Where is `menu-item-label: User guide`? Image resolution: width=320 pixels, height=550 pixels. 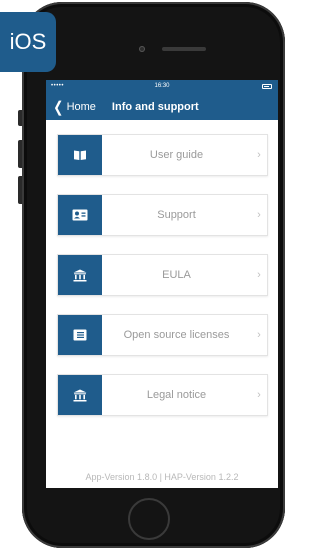
menu-item-label: User guide is located at coordinates (176, 155).